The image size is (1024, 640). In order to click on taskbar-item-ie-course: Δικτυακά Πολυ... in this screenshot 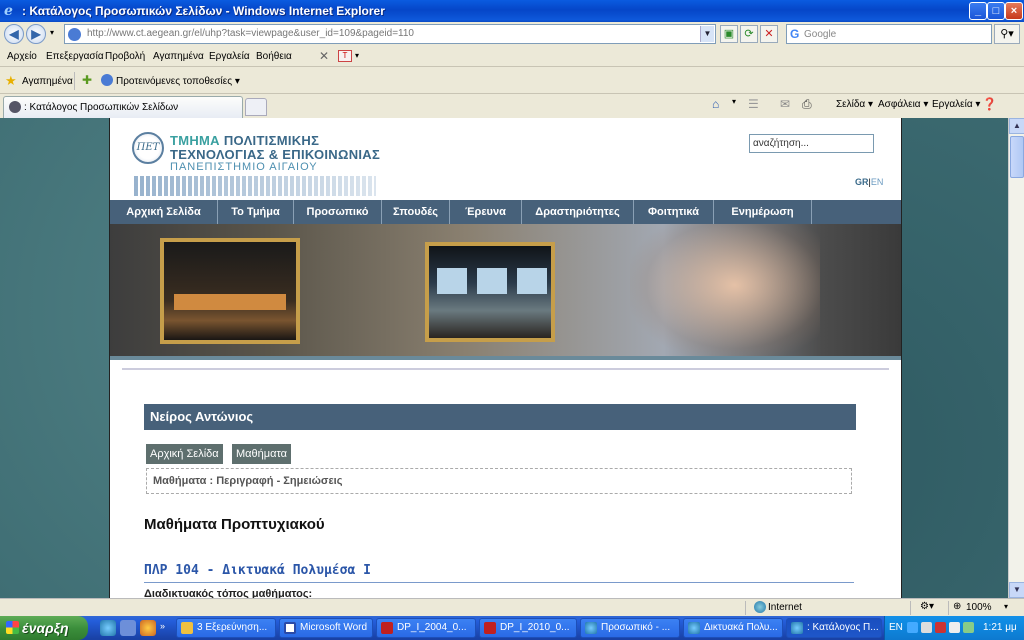, I will do `click(733, 628)`.